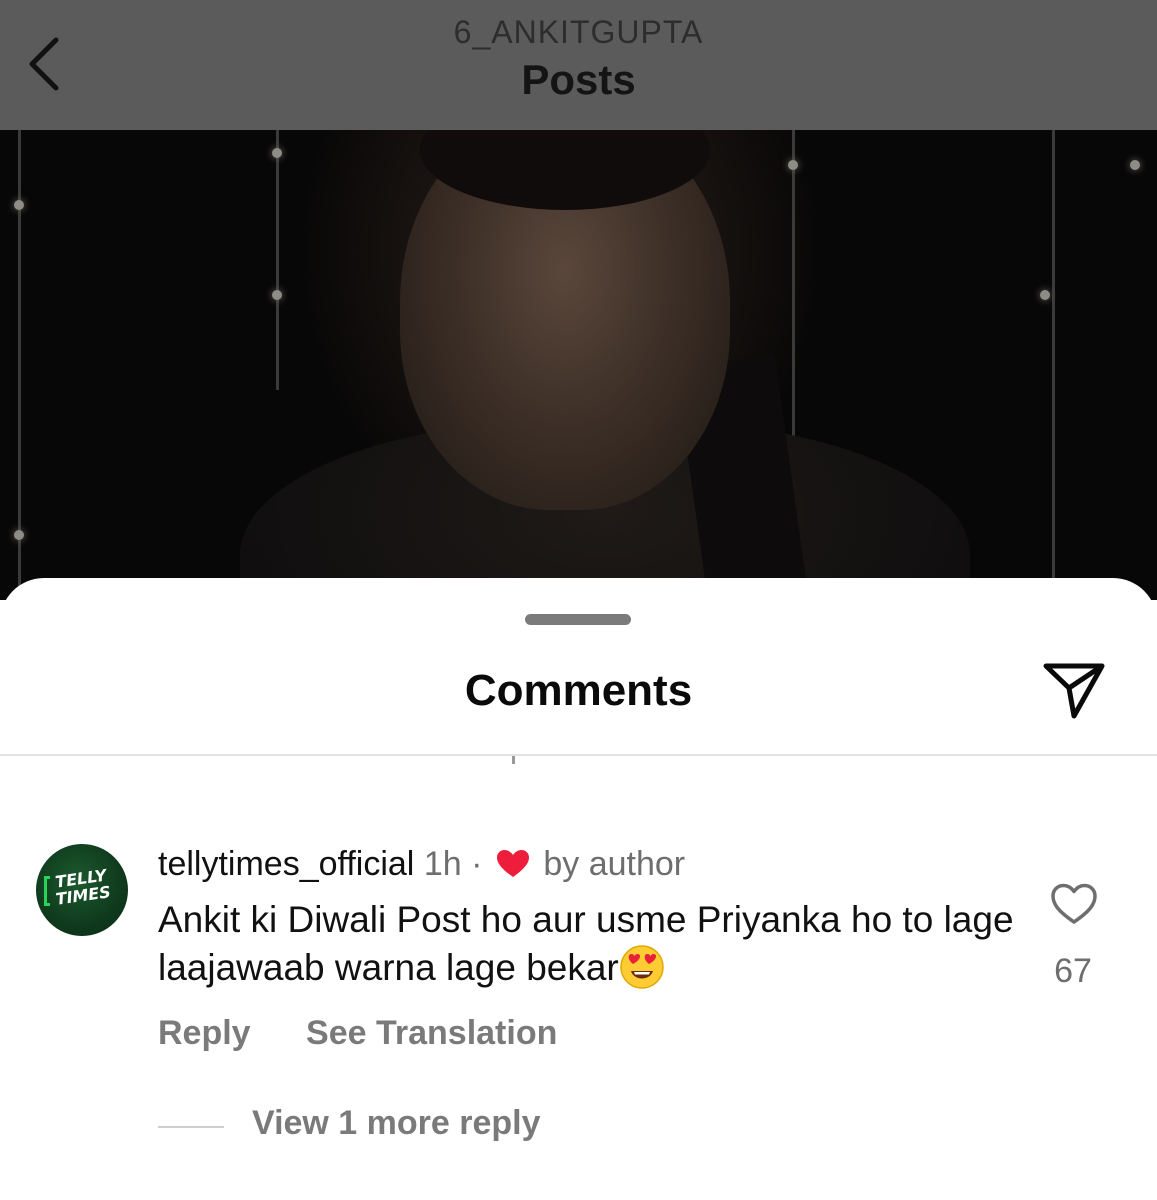 The width and height of the screenshot is (1157, 1200). I want to click on replies-line, so click(191, 1127).